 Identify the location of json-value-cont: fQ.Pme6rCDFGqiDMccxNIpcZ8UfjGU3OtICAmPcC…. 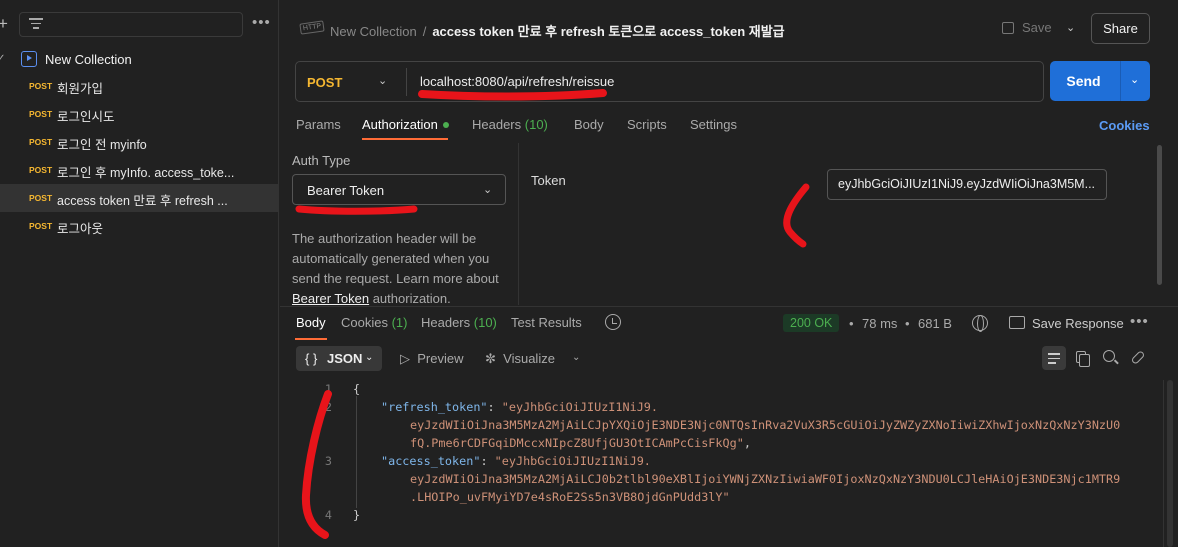
(577, 443).